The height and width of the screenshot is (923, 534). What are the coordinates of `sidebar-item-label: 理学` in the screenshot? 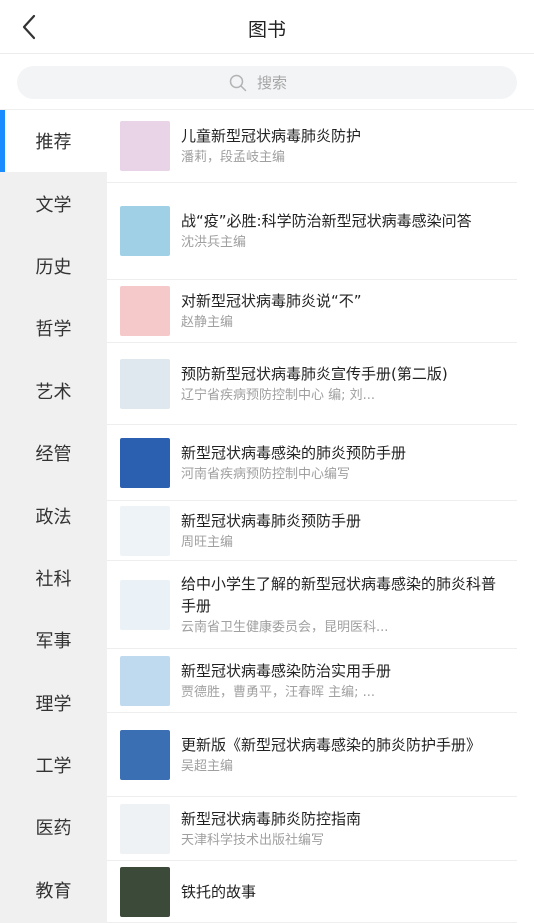 It's located at (53, 704).